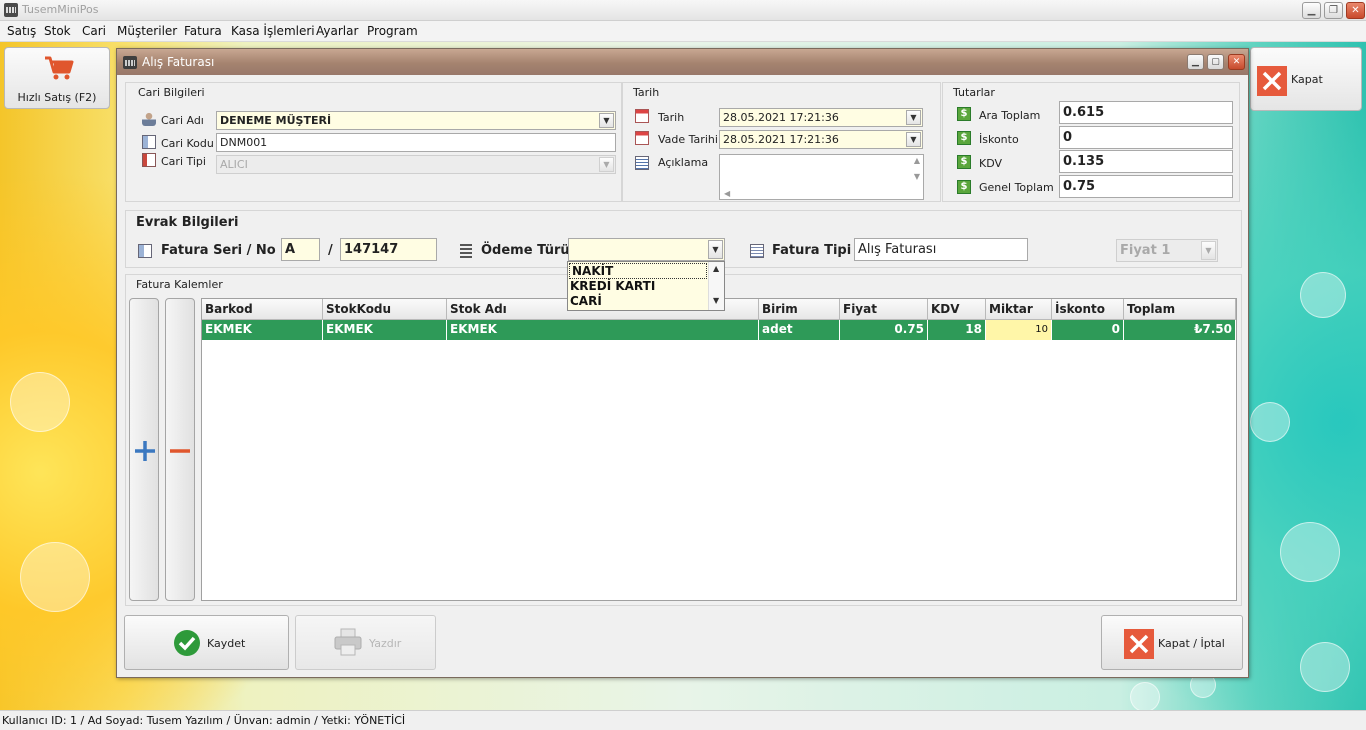 The image size is (1366, 730). I want to click on cell-stokkodu: EKMEK, so click(385, 330).